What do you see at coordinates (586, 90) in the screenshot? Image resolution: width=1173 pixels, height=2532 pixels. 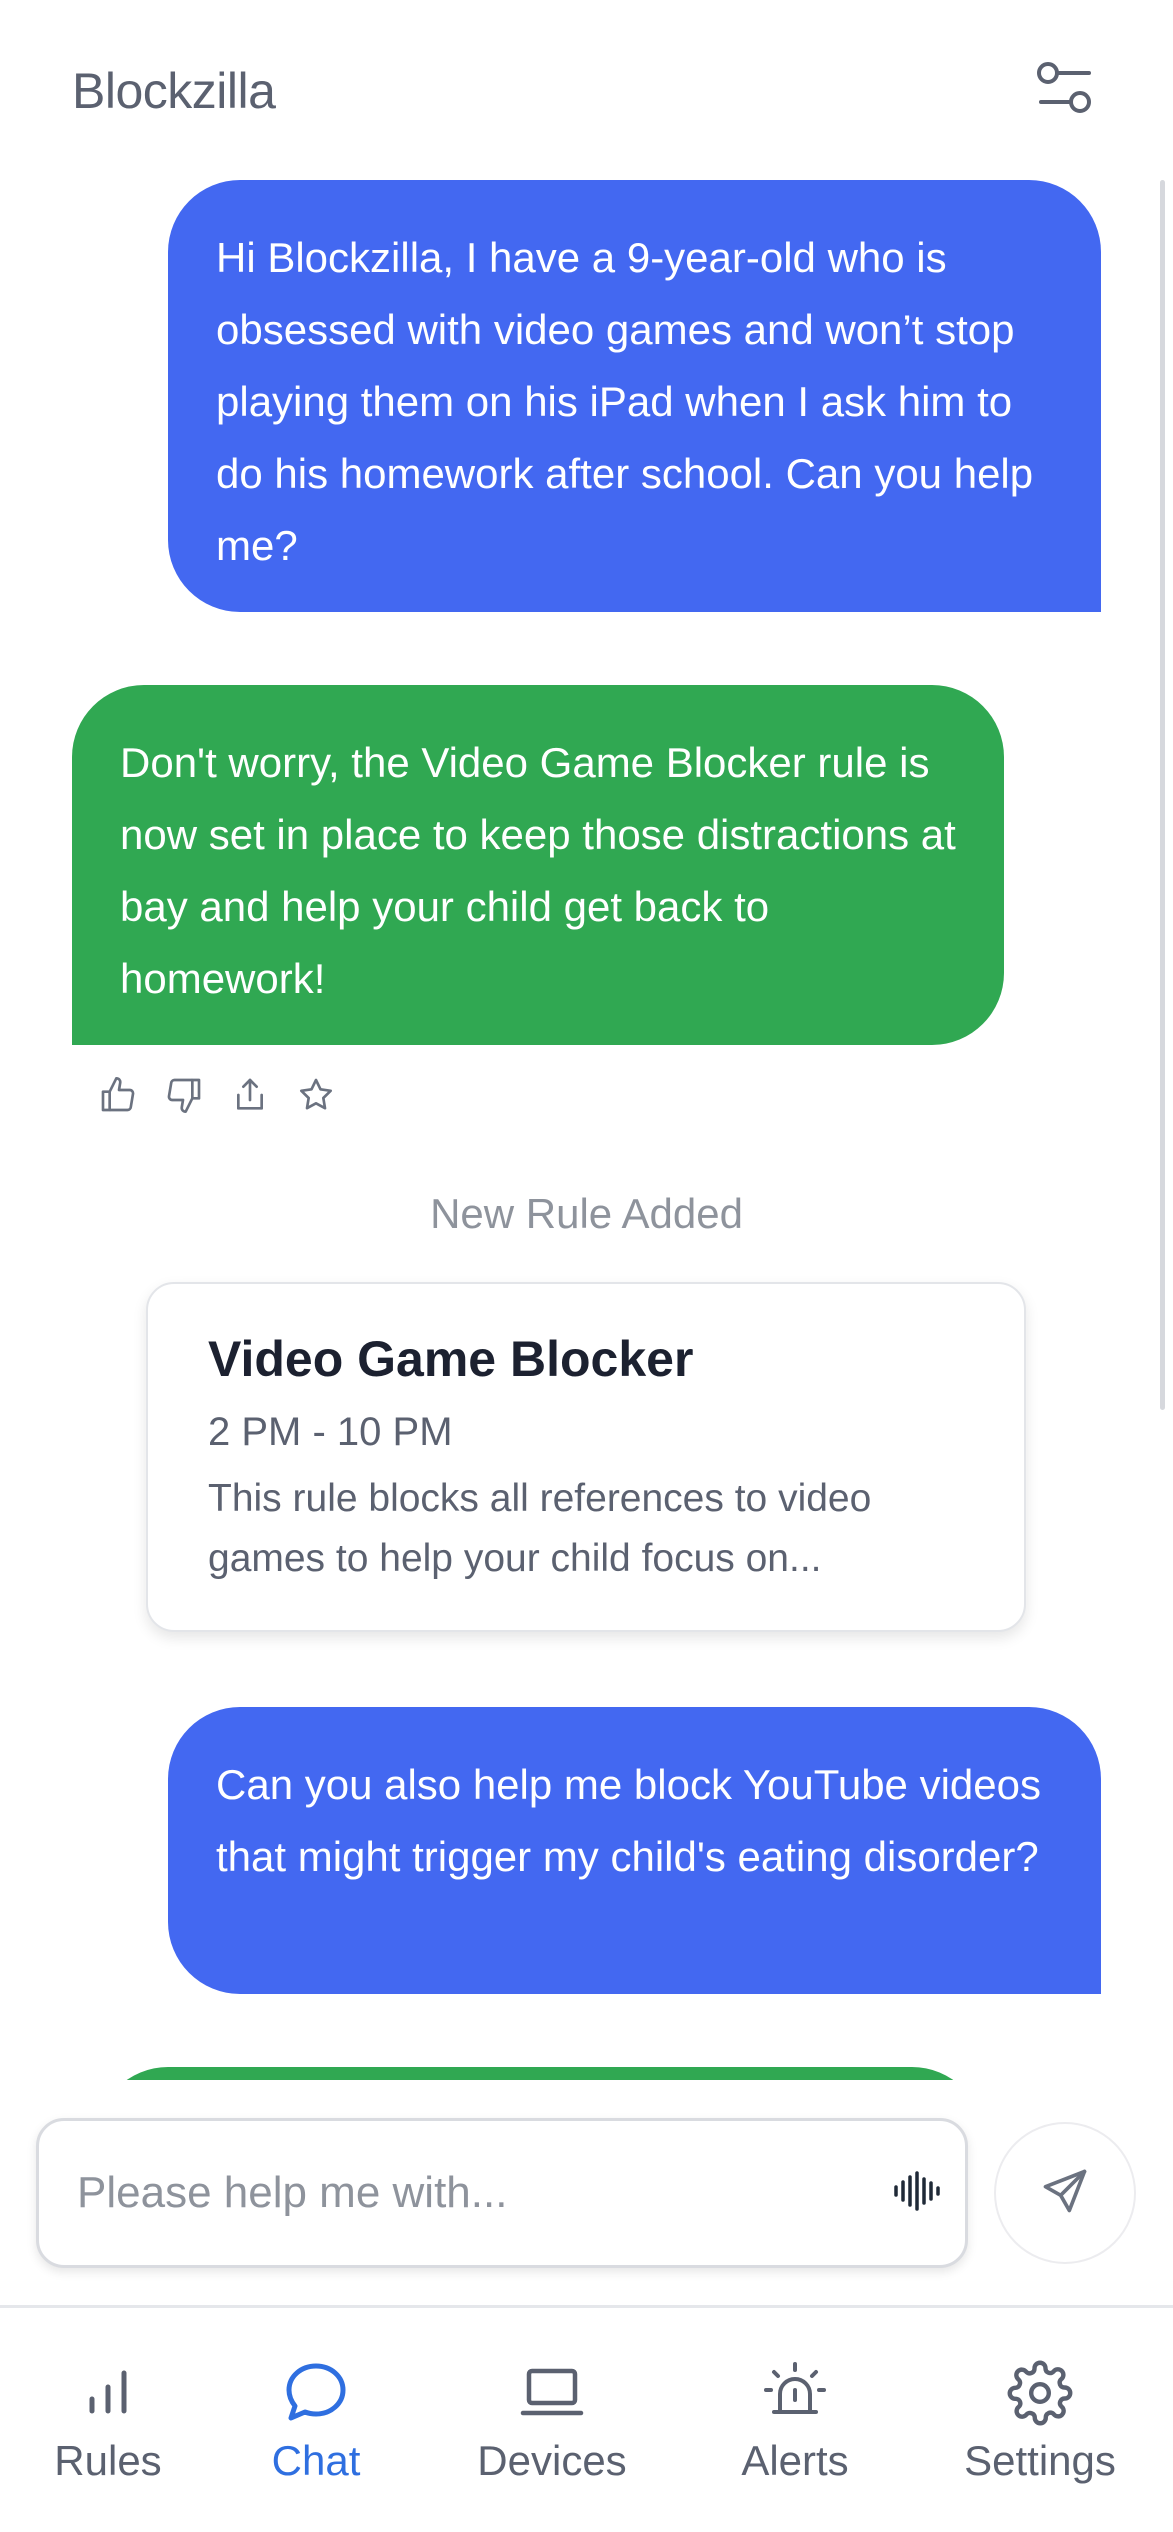 I see `app-header: Blockzilla` at bounding box center [586, 90].